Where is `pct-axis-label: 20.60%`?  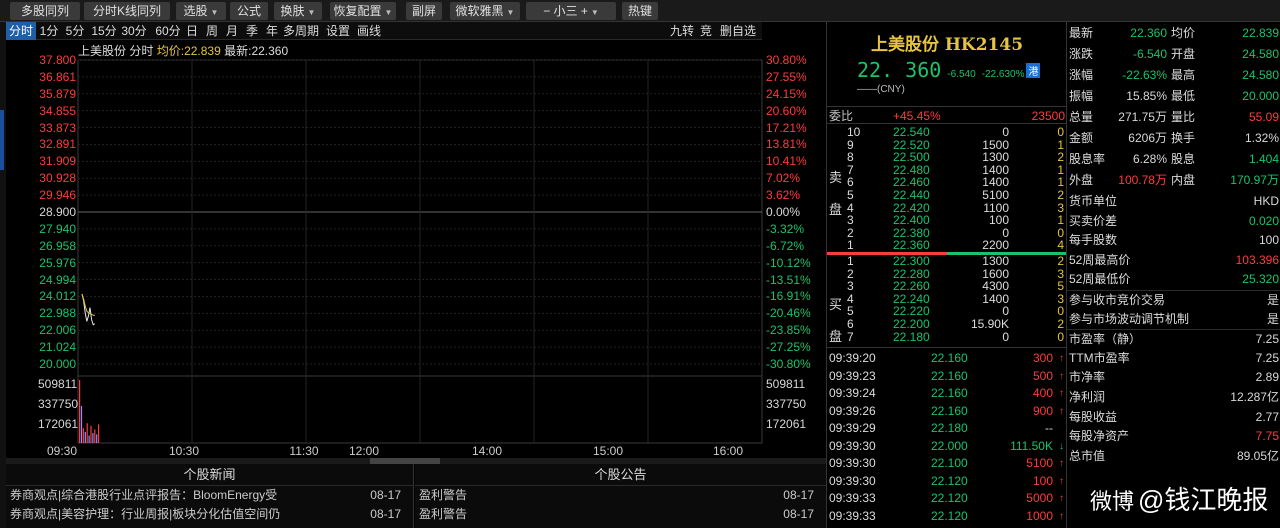
pct-axis-label: 20.60% is located at coordinates (786, 110).